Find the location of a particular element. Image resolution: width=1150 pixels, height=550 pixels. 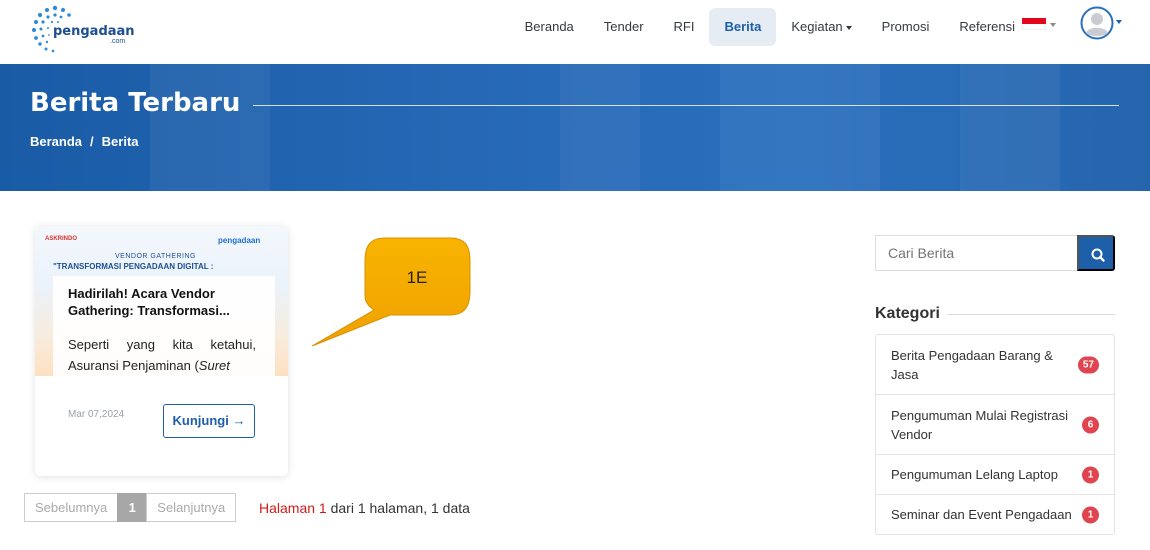

search-icon is located at coordinates (1098, 255).